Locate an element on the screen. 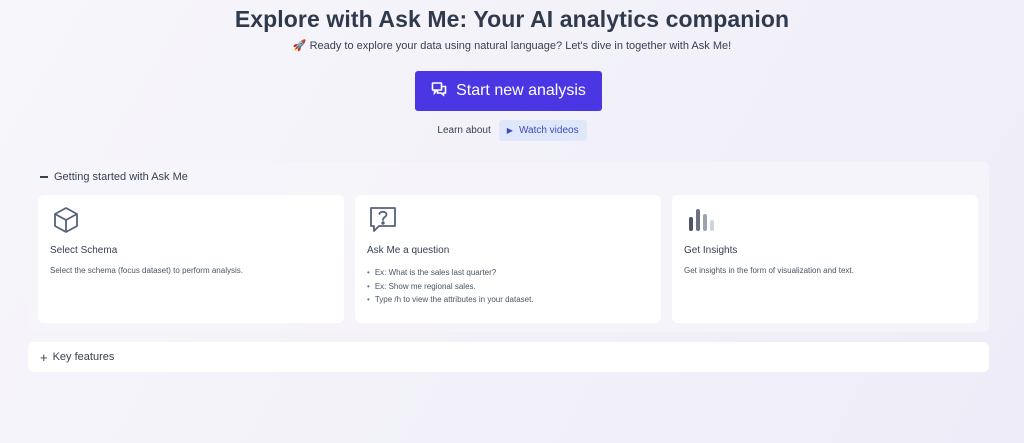 The width and height of the screenshot is (1024, 443). start-new-analysis-button: Start new analysis is located at coordinates (508, 91).